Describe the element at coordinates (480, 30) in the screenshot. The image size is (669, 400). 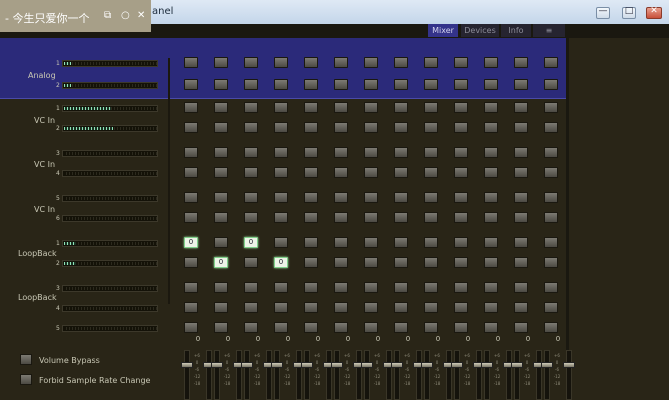
I see `tab-1: Devices` at that location.